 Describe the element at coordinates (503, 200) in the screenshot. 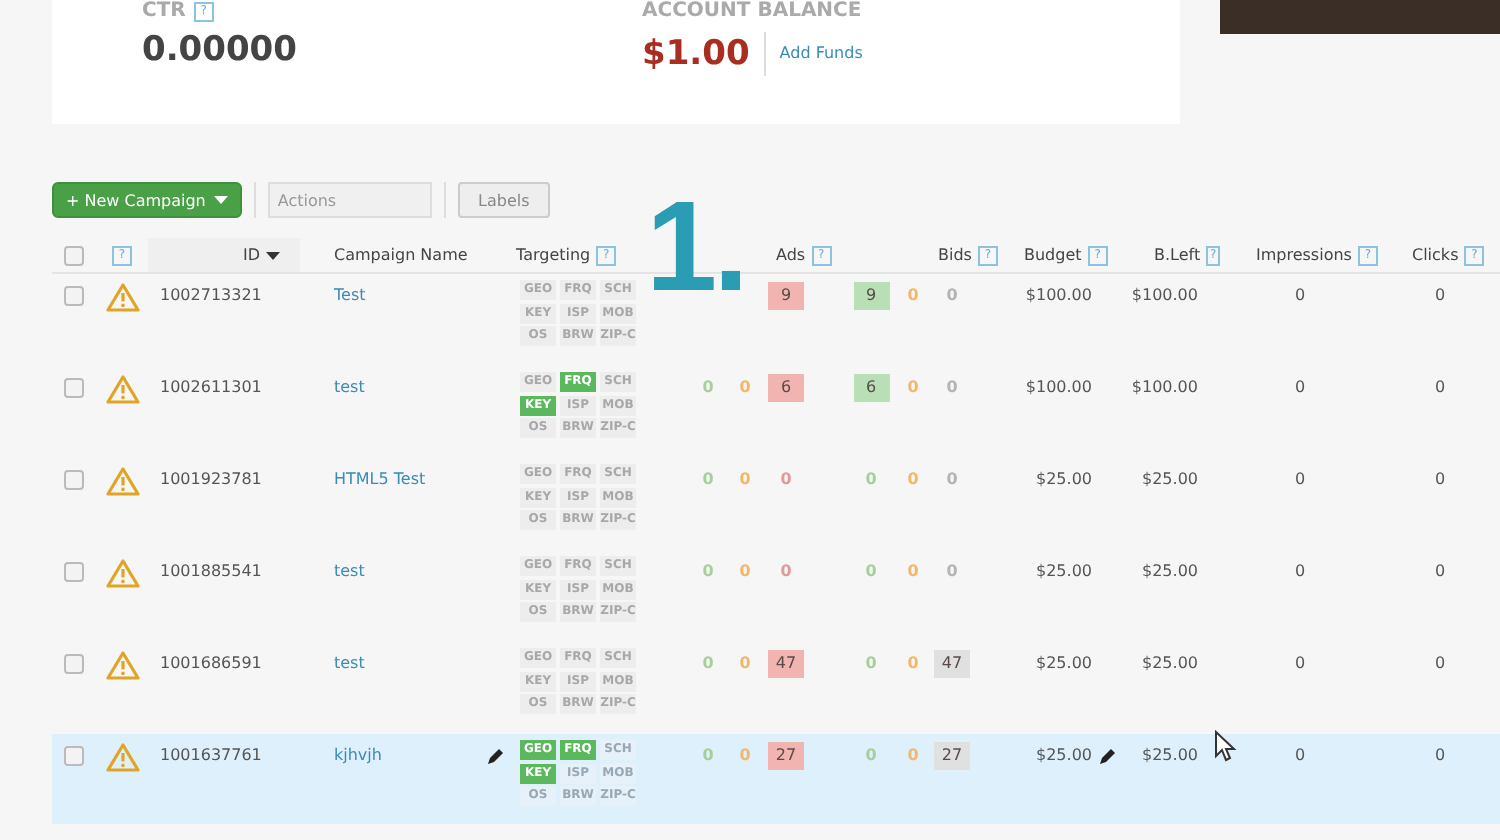

I see `labels-button: Labels` at that location.